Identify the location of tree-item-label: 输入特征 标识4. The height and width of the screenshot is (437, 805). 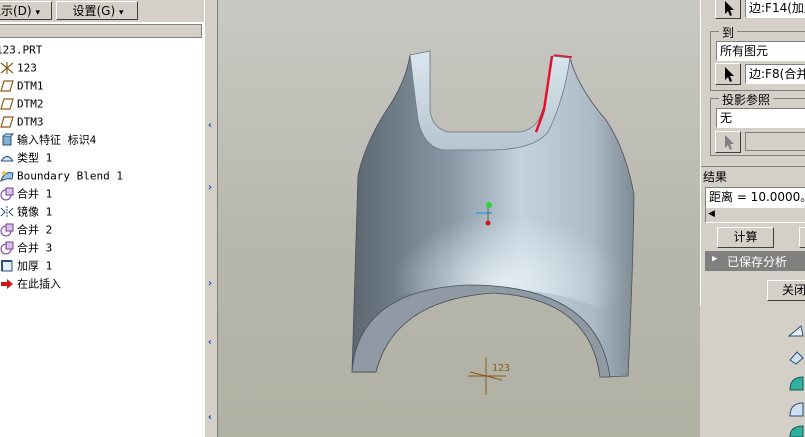
(57, 140).